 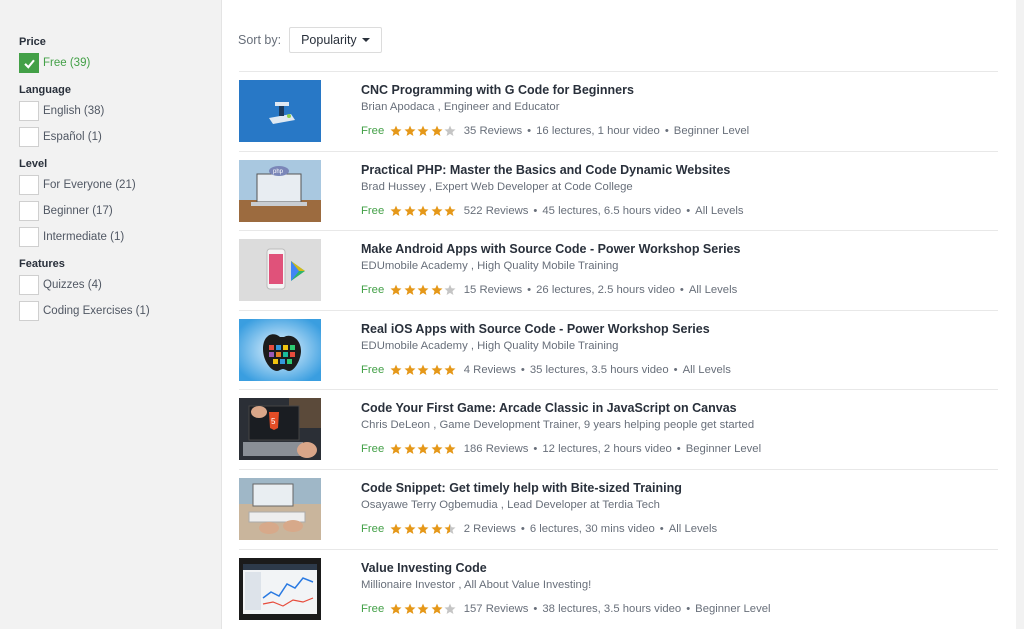 I want to click on checkbox-checked-icon, so click(x=29, y=63).